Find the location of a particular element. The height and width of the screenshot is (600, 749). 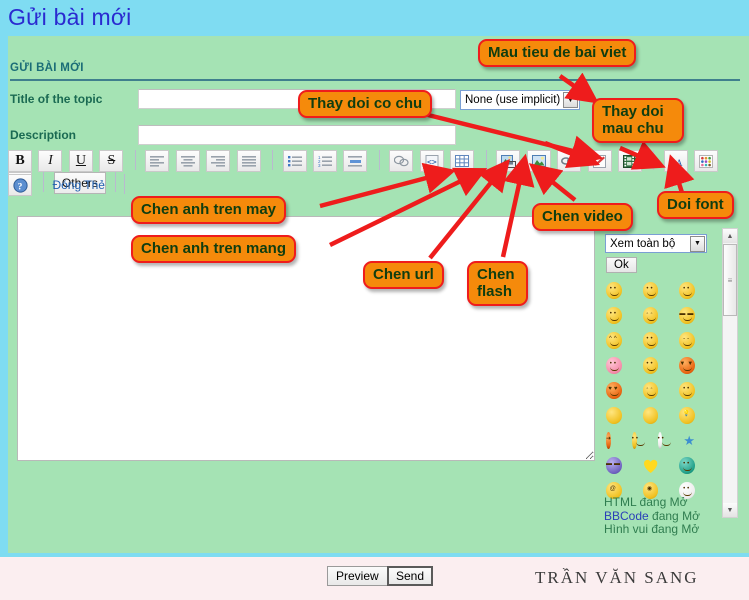

preview-button: Preview is located at coordinates (357, 576).